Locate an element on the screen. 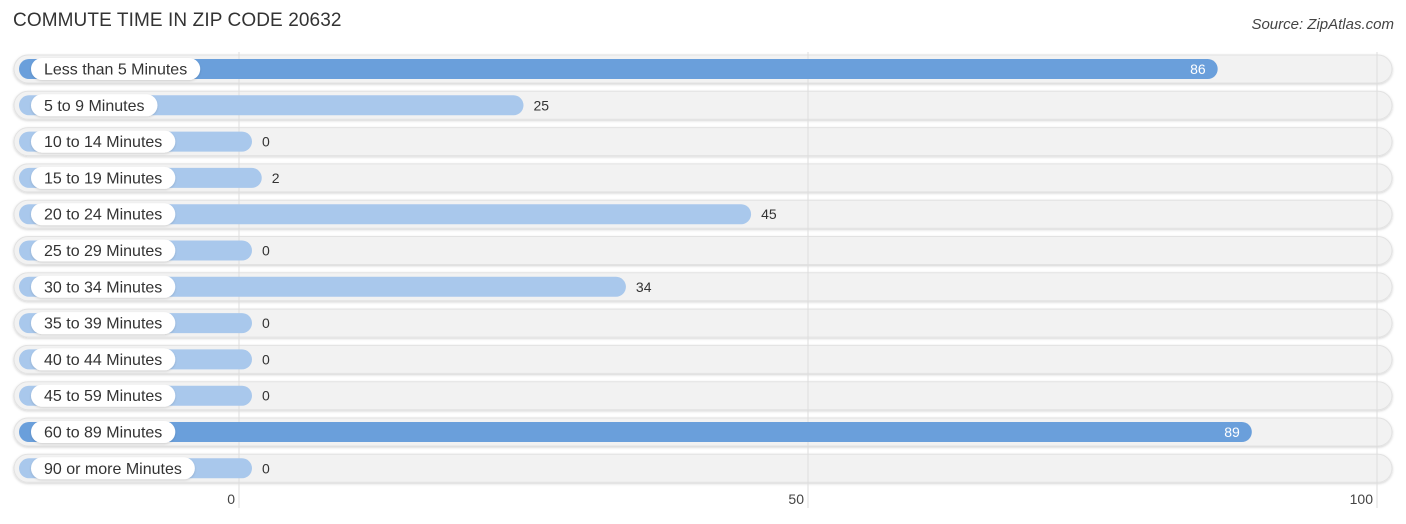 This screenshot has width=1406, height=524. x-tick-label: 50 is located at coordinates (796, 499).